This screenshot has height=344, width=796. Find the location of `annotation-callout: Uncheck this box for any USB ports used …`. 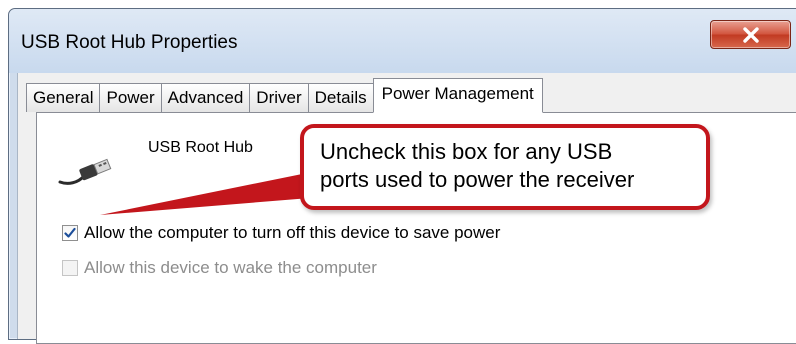

annotation-callout: Uncheck this box for any USB ports used … is located at coordinates (505, 167).